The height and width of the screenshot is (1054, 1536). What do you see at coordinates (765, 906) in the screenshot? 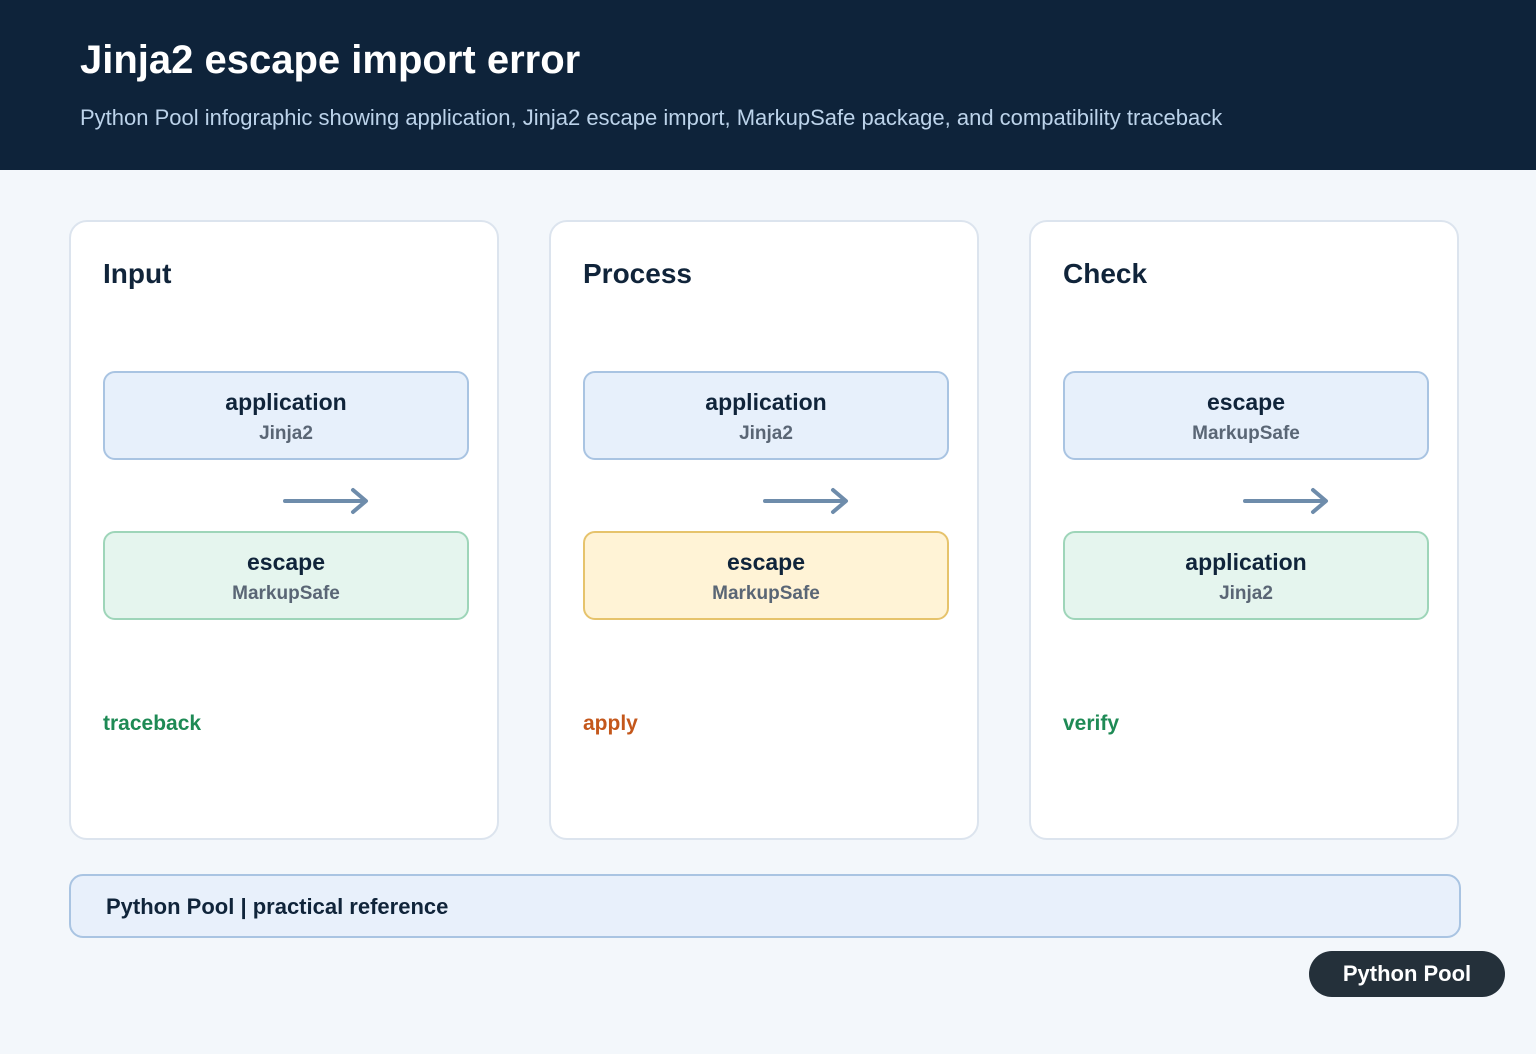
I see `footer-bar: Python Pool | practical reference` at bounding box center [765, 906].